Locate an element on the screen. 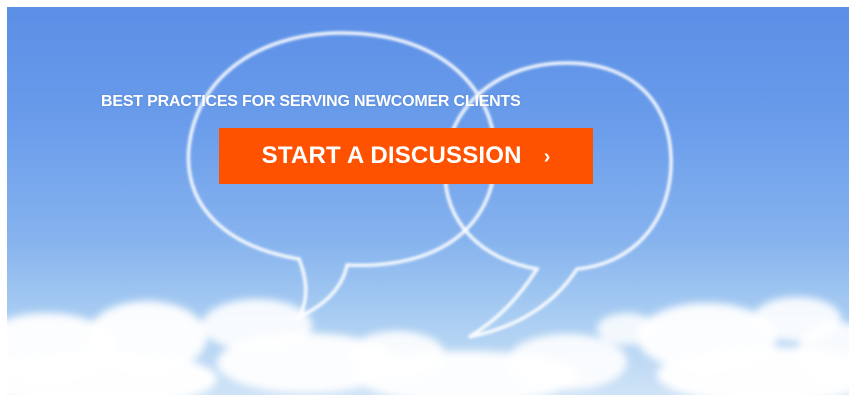 The height and width of the screenshot is (402, 856). chevron-right-icon: › is located at coordinates (547, 156).